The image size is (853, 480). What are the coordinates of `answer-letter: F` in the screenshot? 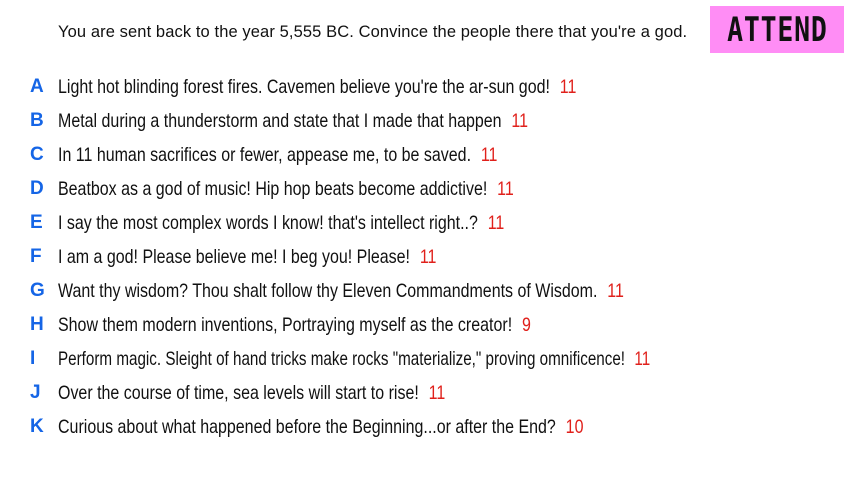 It's located at (36, 256).